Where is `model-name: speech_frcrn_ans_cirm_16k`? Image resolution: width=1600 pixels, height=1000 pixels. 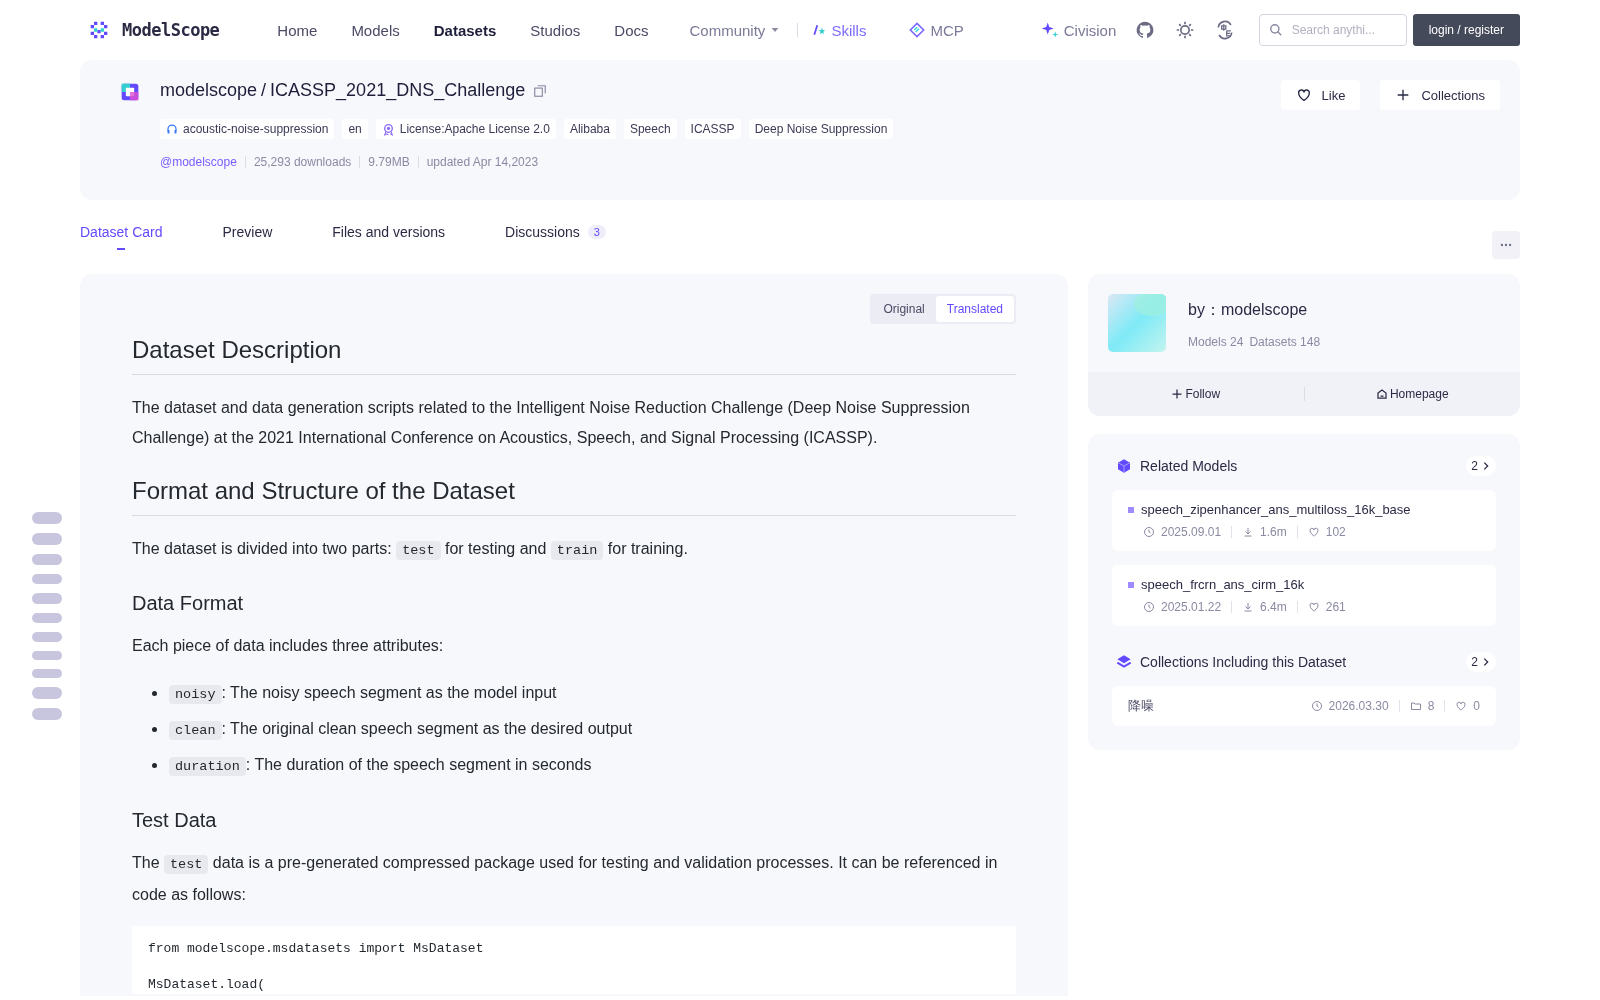
model-name: speech_frcrn_ans_cirm_16k is located at coordinates (1223, 584).